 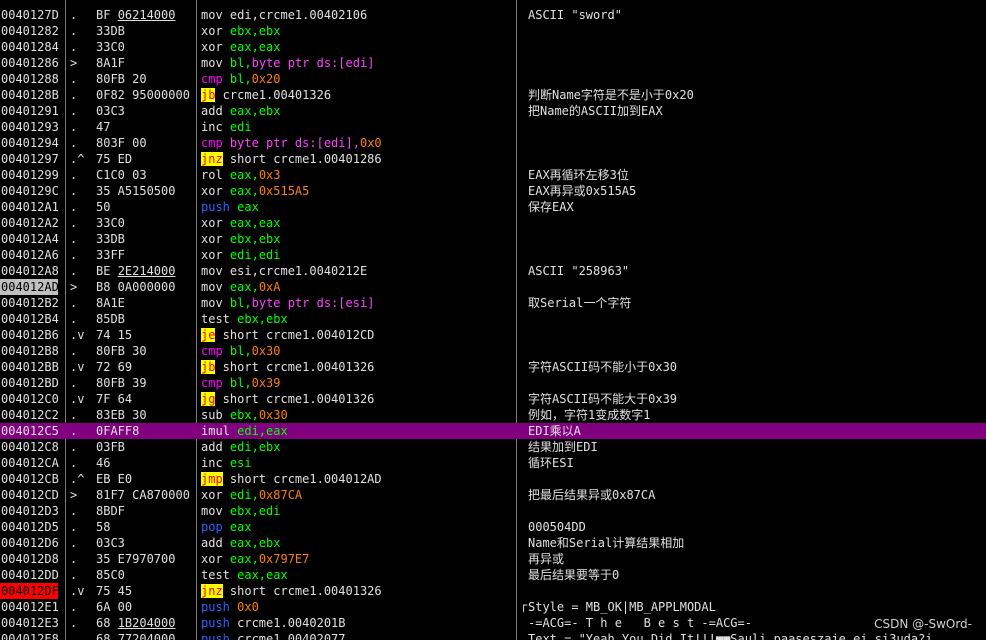 I want to click on instruction-row: 00401284. 33C0 xor eax,eax, so click(x=493, y=47).